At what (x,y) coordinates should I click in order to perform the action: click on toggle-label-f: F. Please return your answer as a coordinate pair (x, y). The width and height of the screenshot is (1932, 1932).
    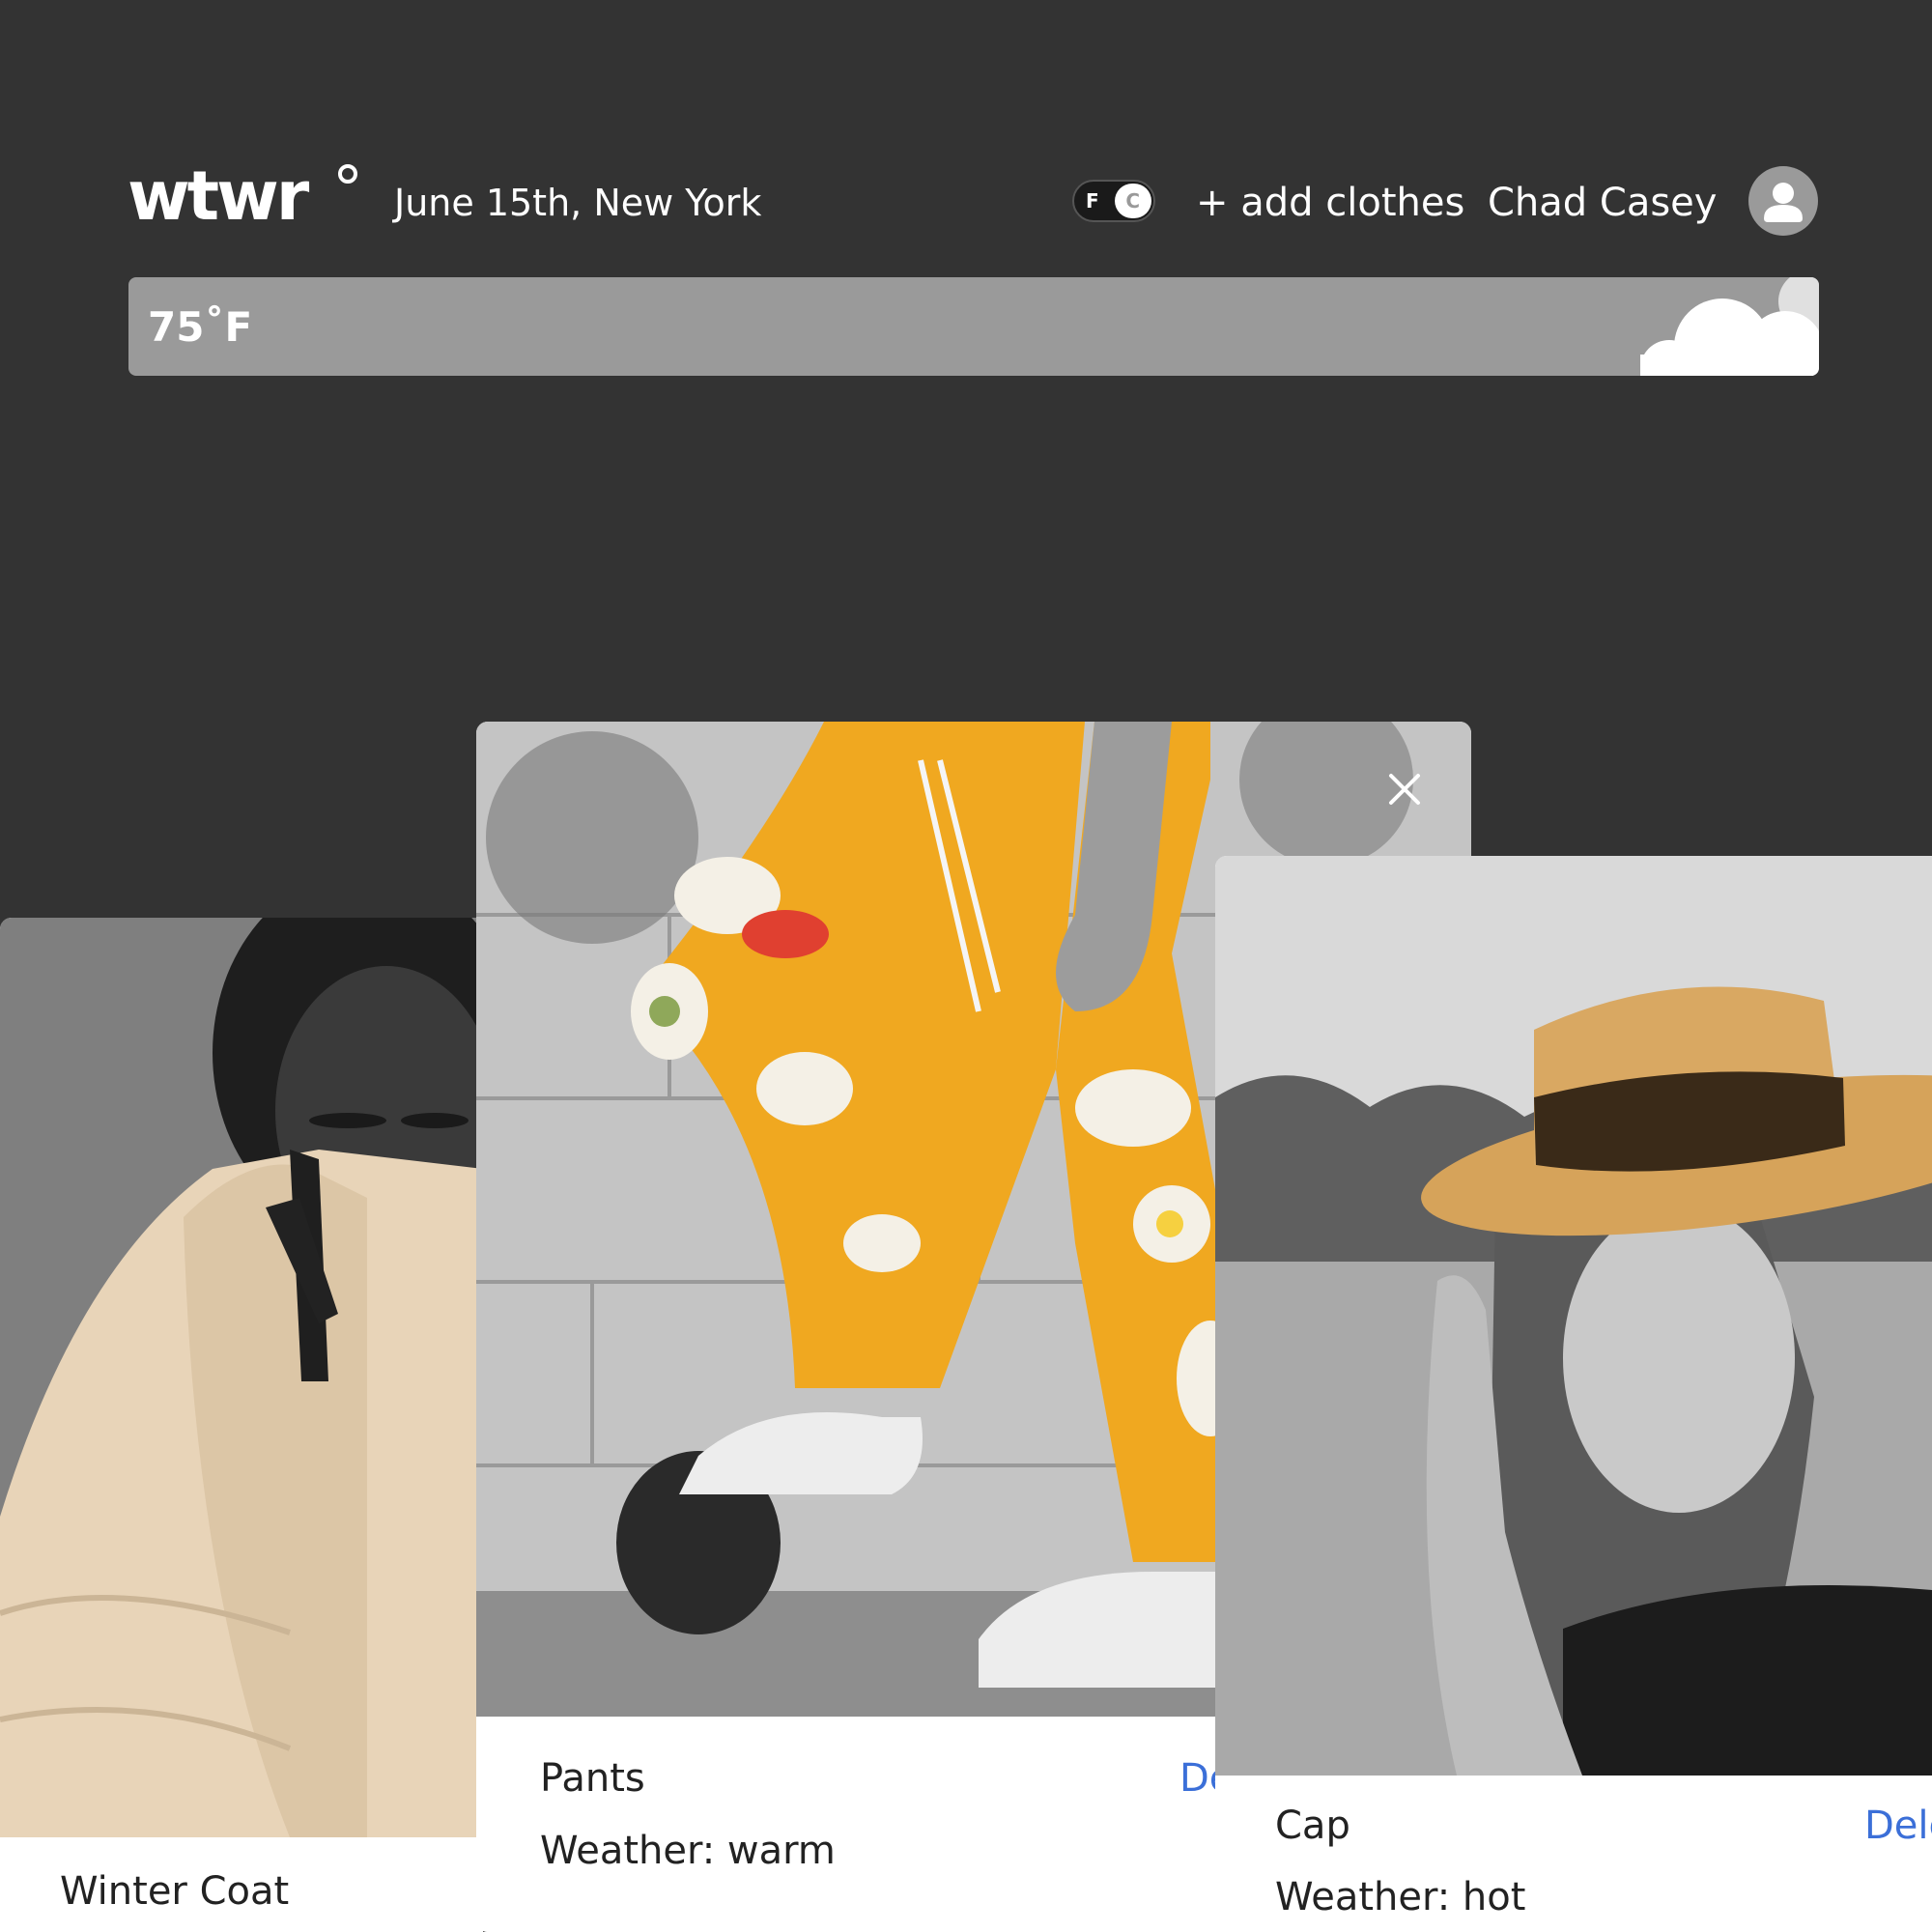
    Looking at the image, I should click on (1092, 201).